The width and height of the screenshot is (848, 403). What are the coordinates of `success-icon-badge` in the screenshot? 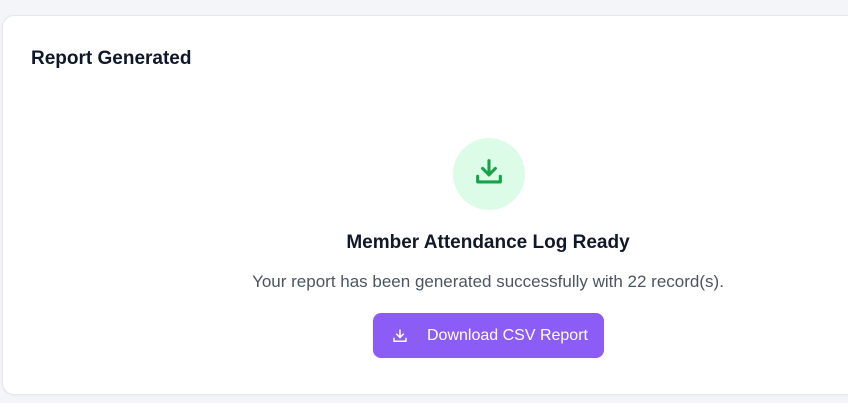 It's located at (489, 174).